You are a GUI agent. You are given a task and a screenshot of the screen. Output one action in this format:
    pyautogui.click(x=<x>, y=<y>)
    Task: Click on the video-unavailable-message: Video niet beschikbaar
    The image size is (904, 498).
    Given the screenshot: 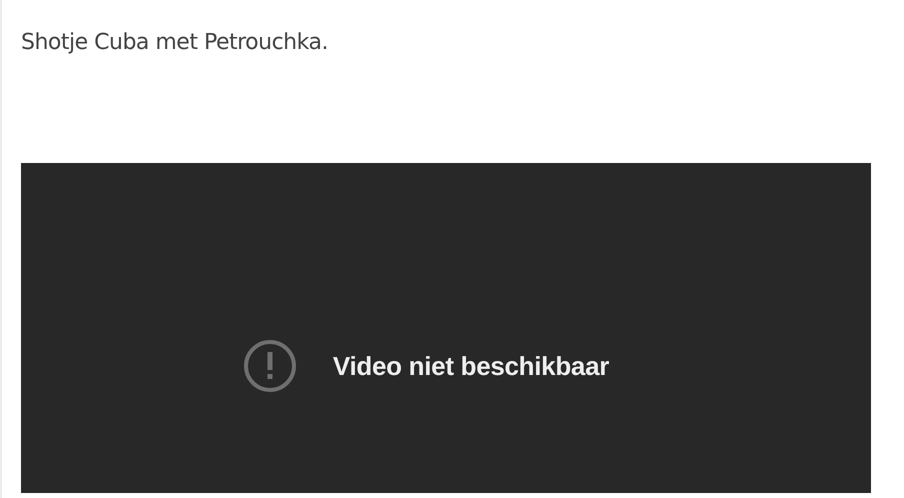 What is the action you would take?
    pyautogui.click(x=471, y=366)
    